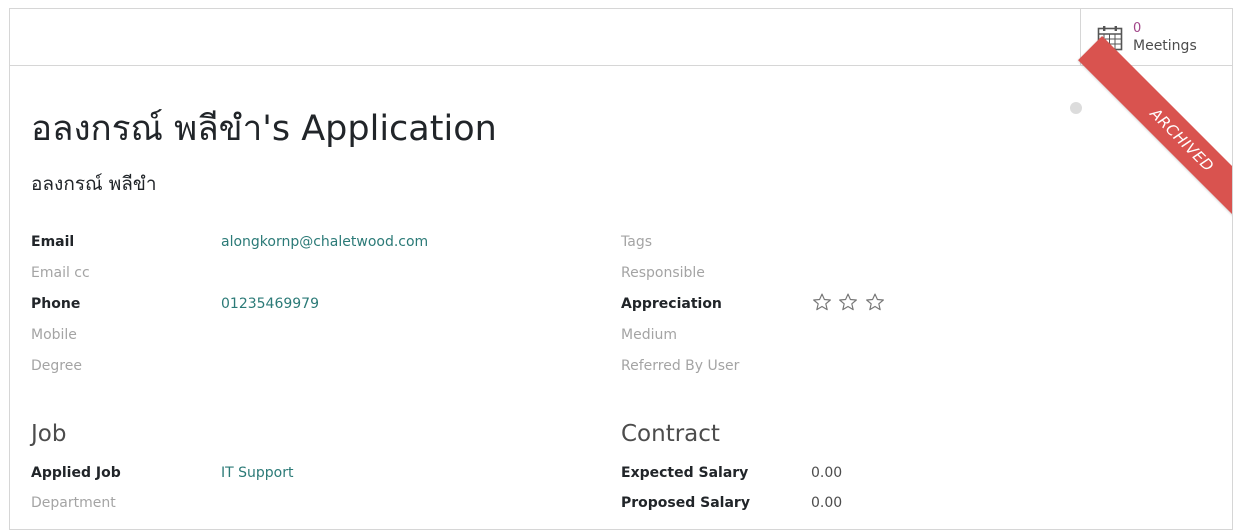 This screenshot has width=1234, height=530. What do you see at coordinates (826, 503) in the screenshot?
I see `proposed-salary-value: 0.00` at bounding box center [826, 503].